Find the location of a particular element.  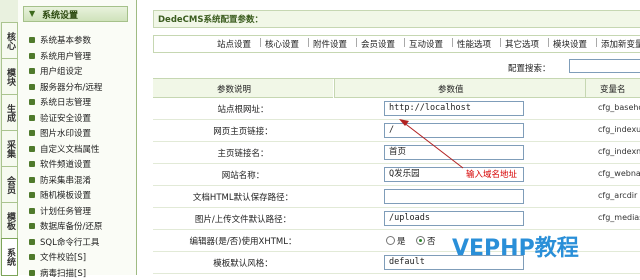

sidebar-menu-item: 随机模板设置 is located at coordinates (78, 195).